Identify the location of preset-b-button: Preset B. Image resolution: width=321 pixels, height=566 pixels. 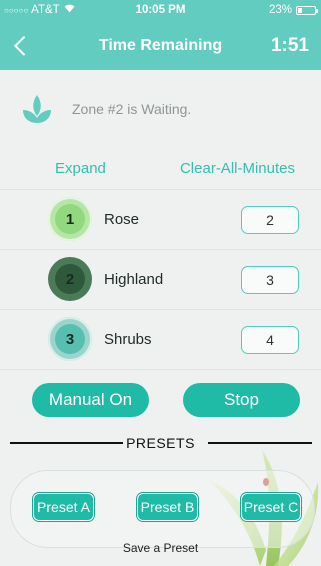
(167, 507).